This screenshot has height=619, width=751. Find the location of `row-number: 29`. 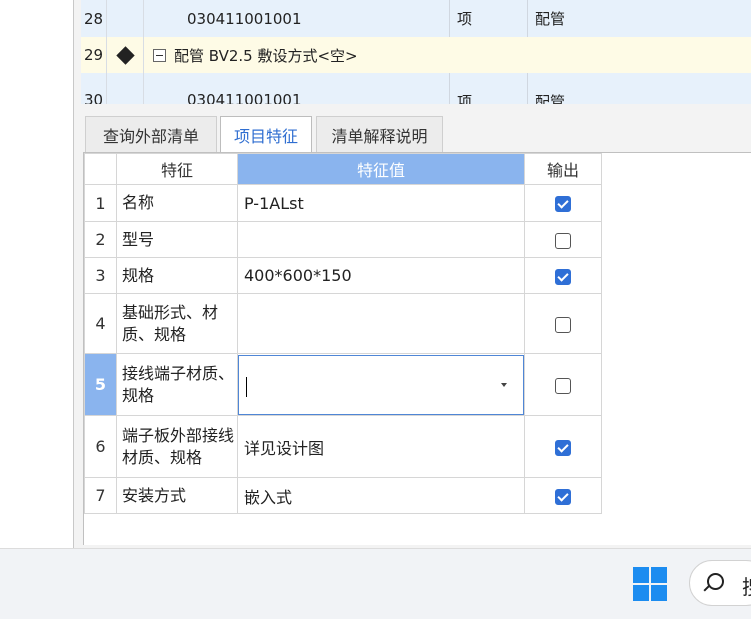

row-number: 29 is located at coordinates (94, 55).